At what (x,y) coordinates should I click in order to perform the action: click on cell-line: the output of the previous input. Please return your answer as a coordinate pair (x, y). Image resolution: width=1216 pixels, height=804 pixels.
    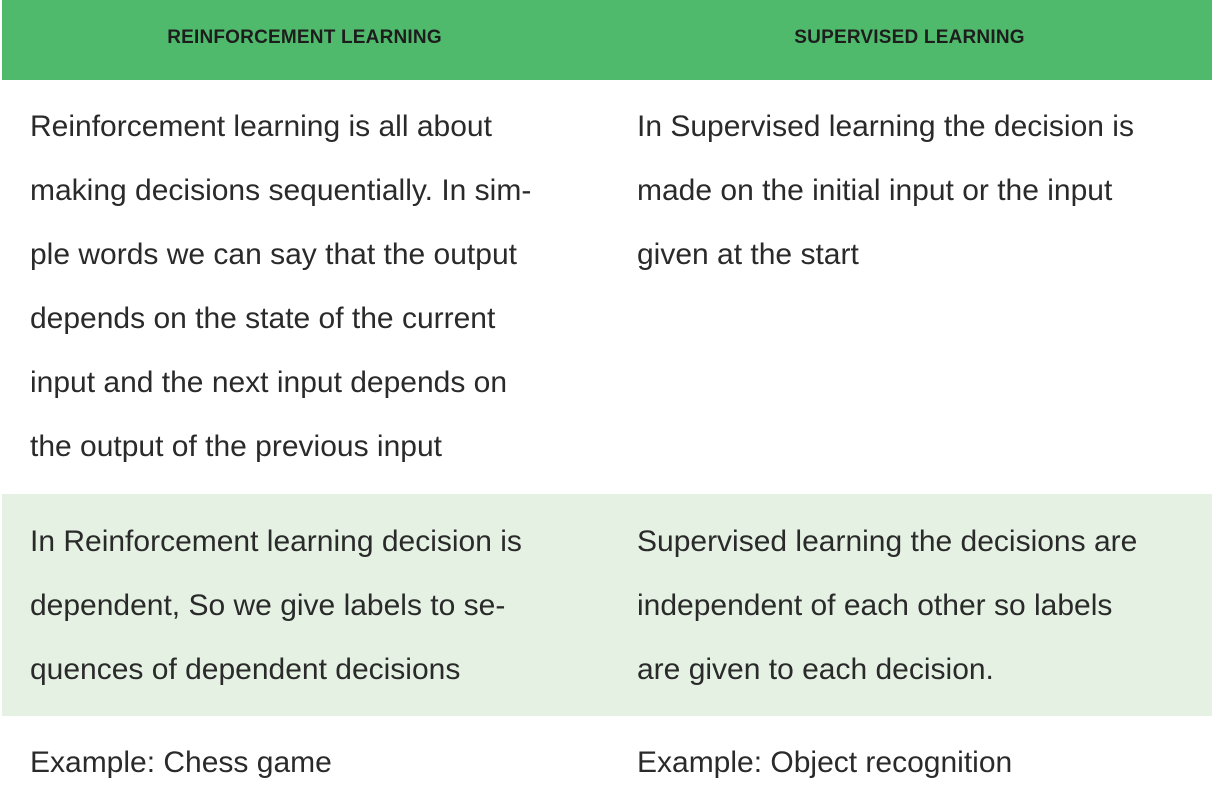
    Looking at the image, I should click on (236, 446).